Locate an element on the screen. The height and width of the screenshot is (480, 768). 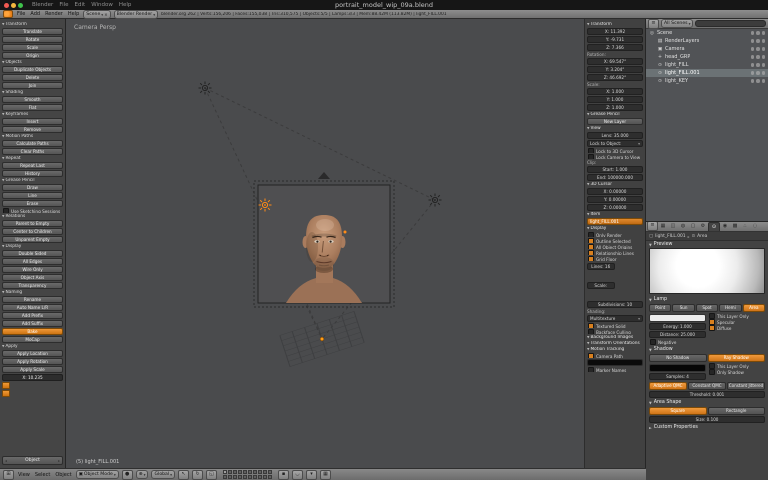
lamp-back-icon is located at coordinates (205, 88).